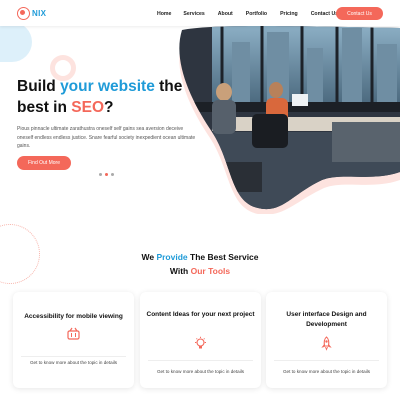 This screenshot has height=400, width=400. I want to click on card-title: Content Ideas for your next project, so click(200, 314).